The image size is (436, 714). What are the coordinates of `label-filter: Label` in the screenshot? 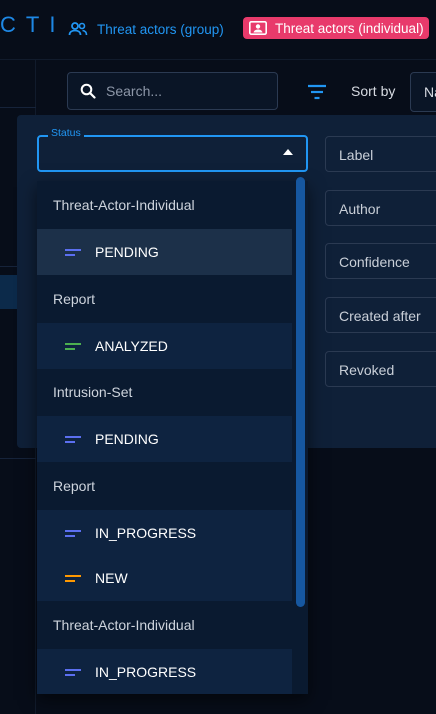 It's located at (380, 154).